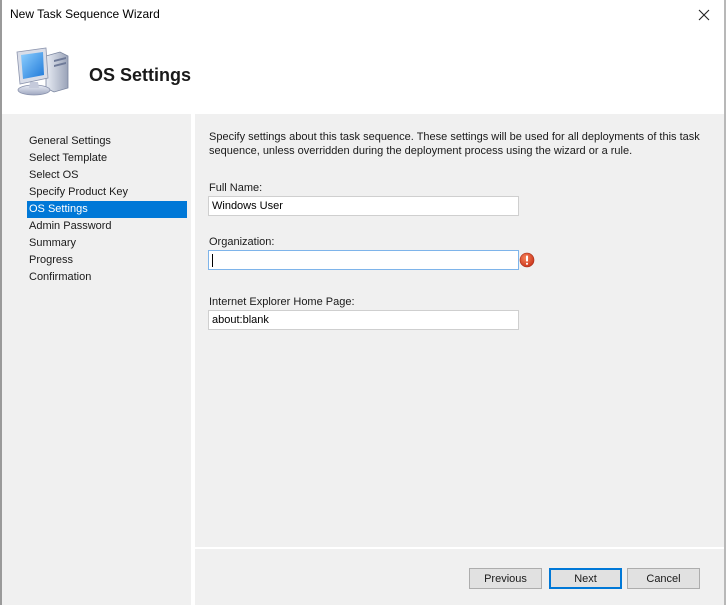  Describe the element at coordinates (363, 206) in the screenshot. I see `full-name-input` at that location.